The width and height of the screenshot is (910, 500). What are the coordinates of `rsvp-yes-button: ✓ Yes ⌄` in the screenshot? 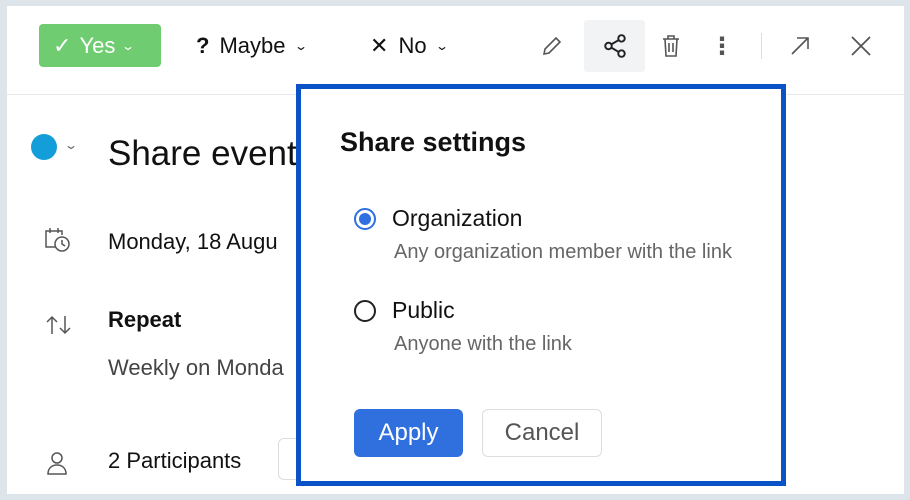 It's located at (100, 45).